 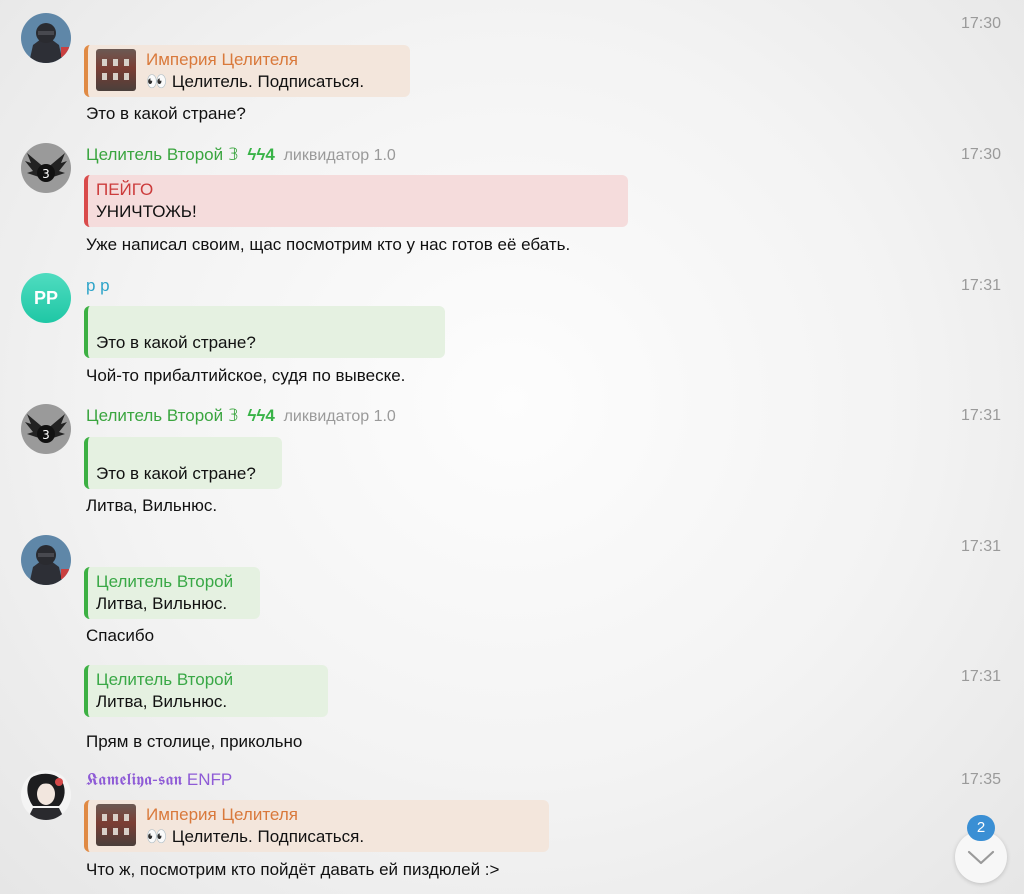 What do you see at coordinates (98, 286) in the screenshot?
I see `sender-name: p p` at bounding box center [98, 286].